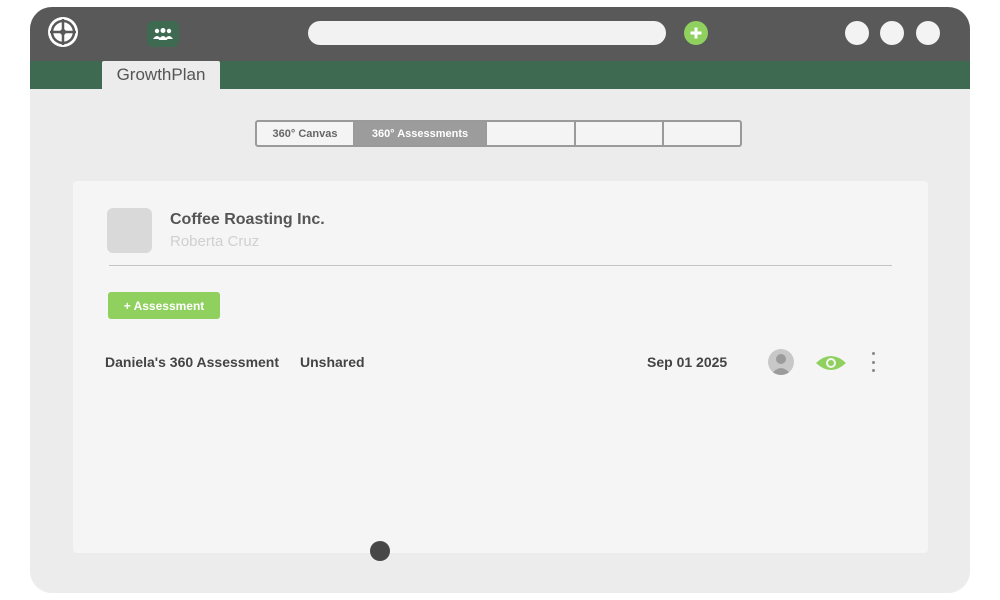 Image resolution: width=1000 pixels, height=600 pixels. I want to click on eye-icon, so click(831, 363).